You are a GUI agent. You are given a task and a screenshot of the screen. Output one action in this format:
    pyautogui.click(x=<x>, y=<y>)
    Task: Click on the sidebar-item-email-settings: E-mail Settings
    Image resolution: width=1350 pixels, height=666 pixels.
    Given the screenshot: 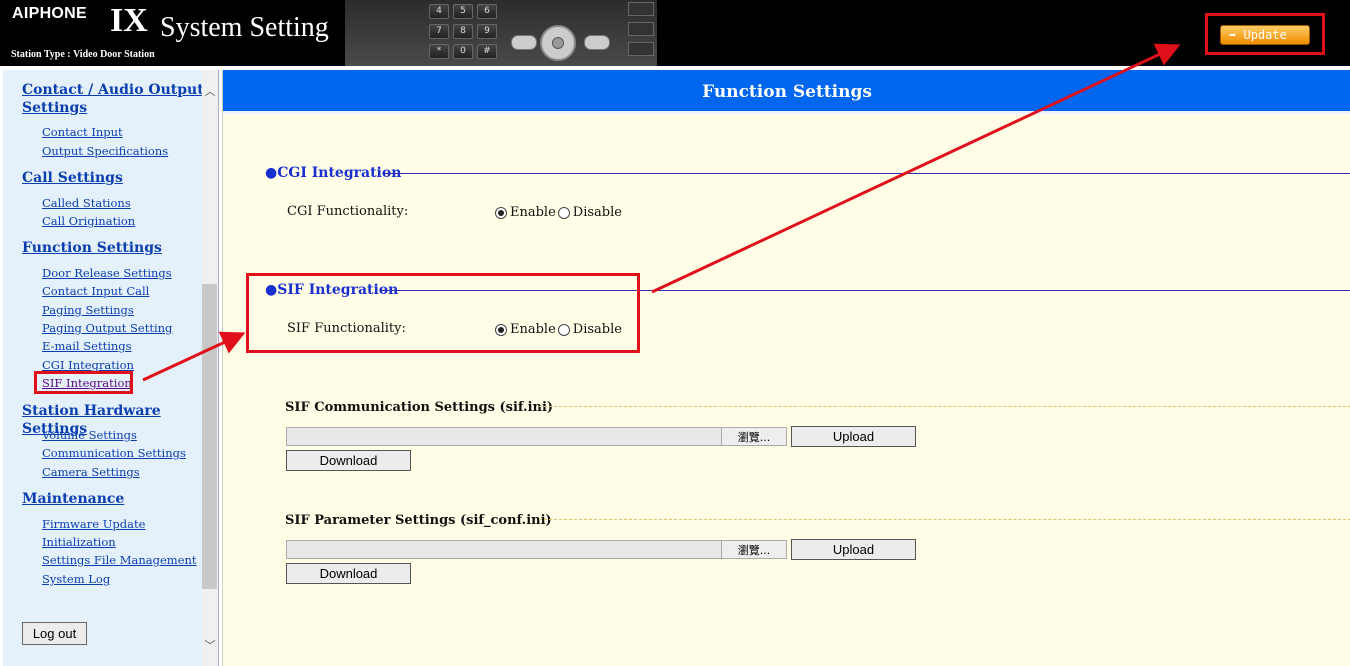 What is the action you would take?
    pyautogui.click(x=87, y=346)
    